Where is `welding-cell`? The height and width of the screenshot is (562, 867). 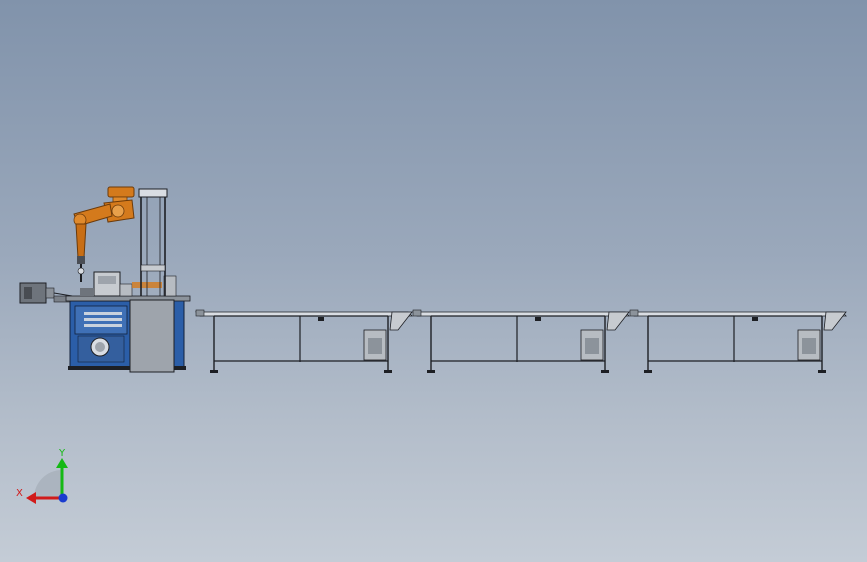 welding-cell is located at coordinates (105, 279).